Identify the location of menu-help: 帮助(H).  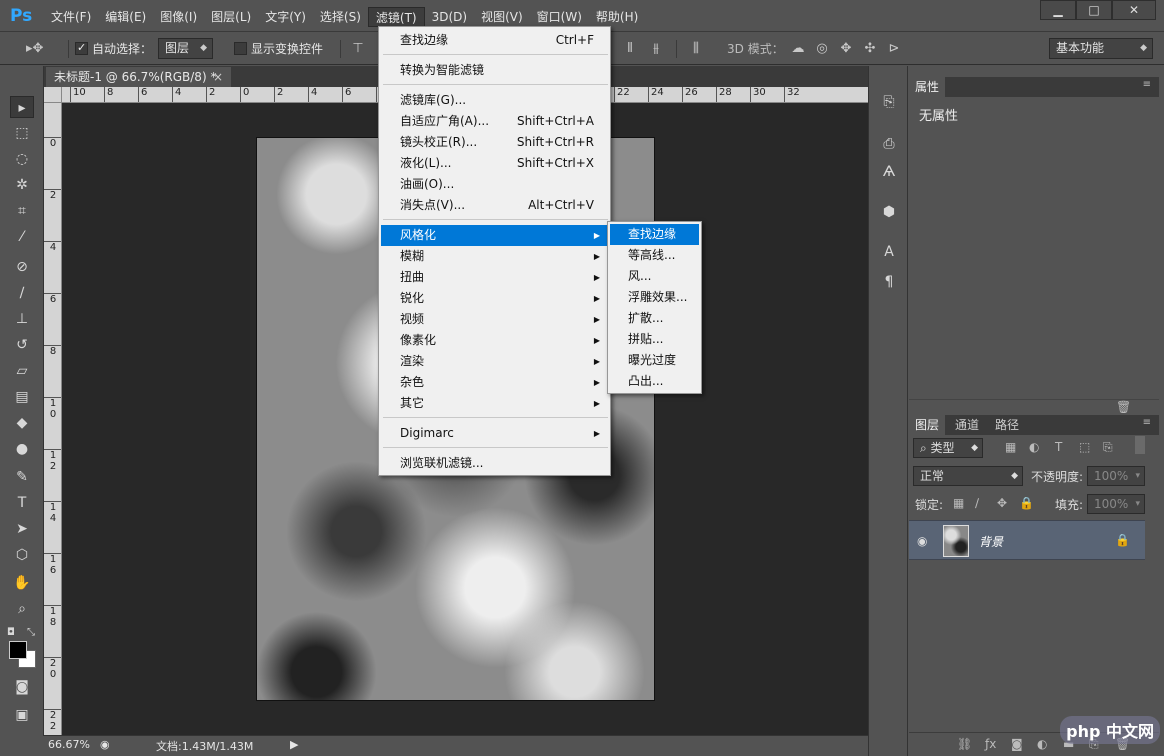
(617, 17).